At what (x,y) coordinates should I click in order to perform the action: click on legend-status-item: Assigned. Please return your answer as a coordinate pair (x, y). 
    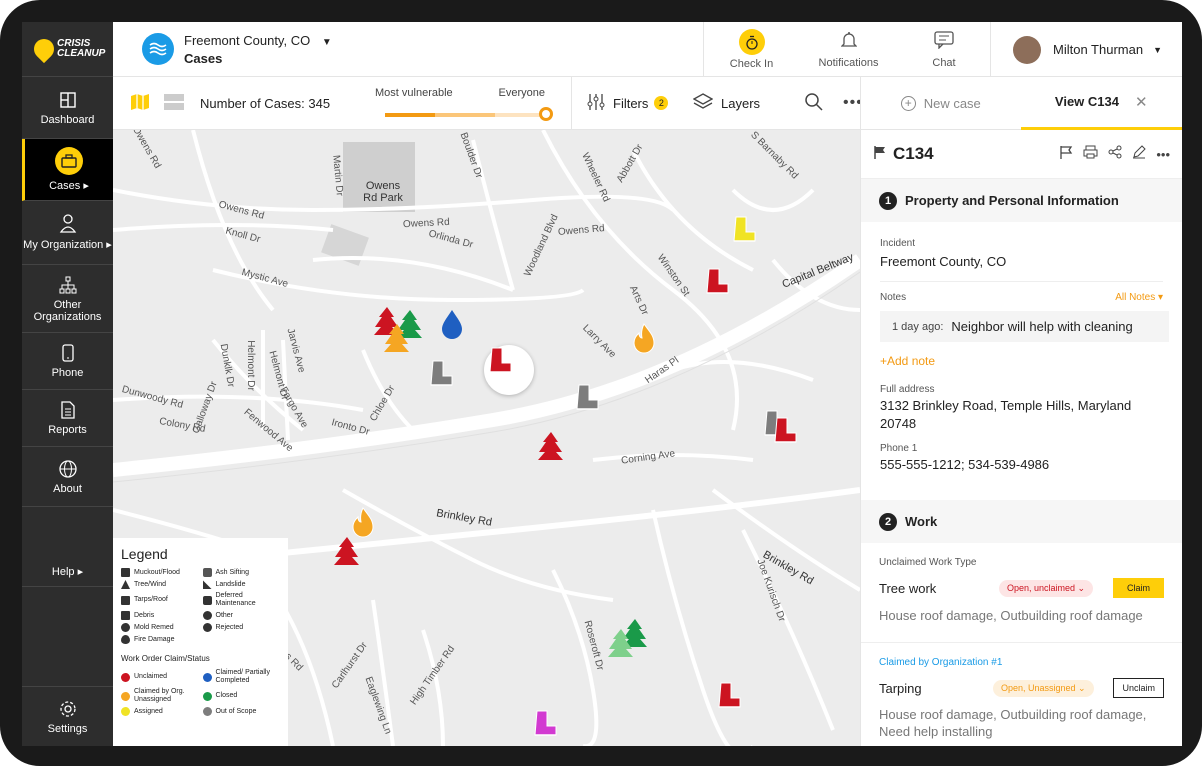
    Looking at the image, I should click on (160, 711).